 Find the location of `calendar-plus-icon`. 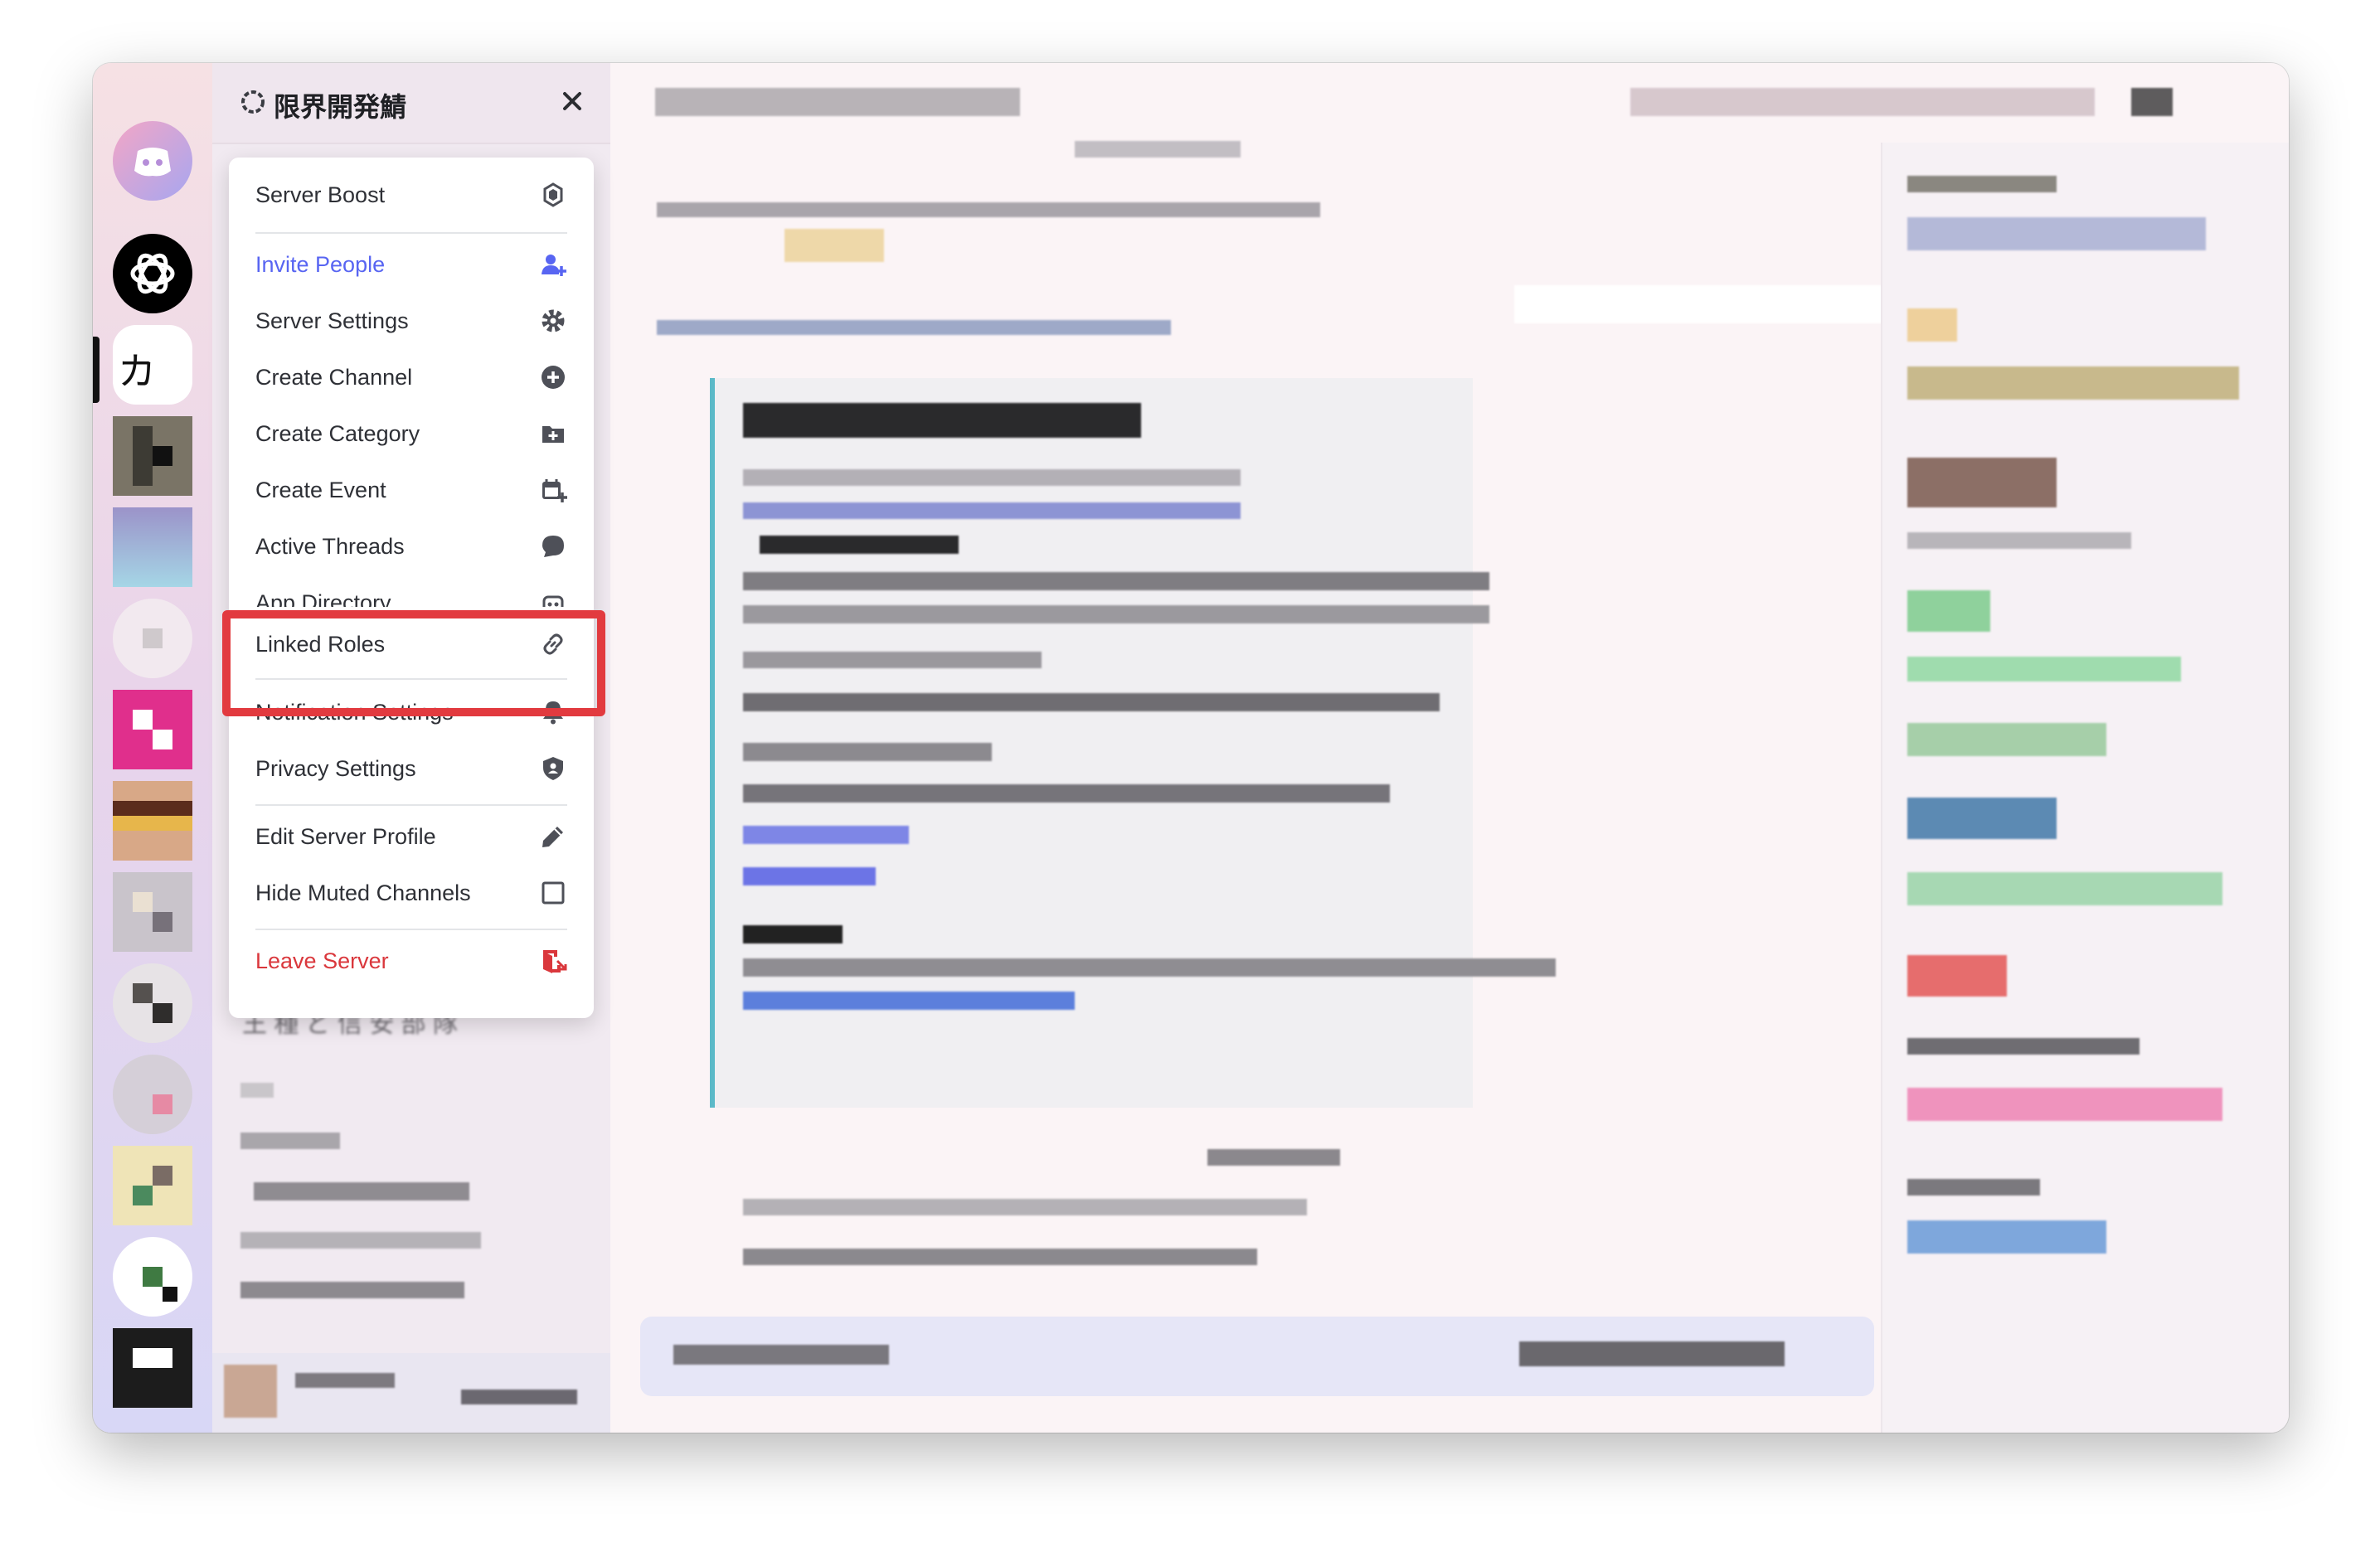

calendar-plus-icon is located at coordinates (554, 490).